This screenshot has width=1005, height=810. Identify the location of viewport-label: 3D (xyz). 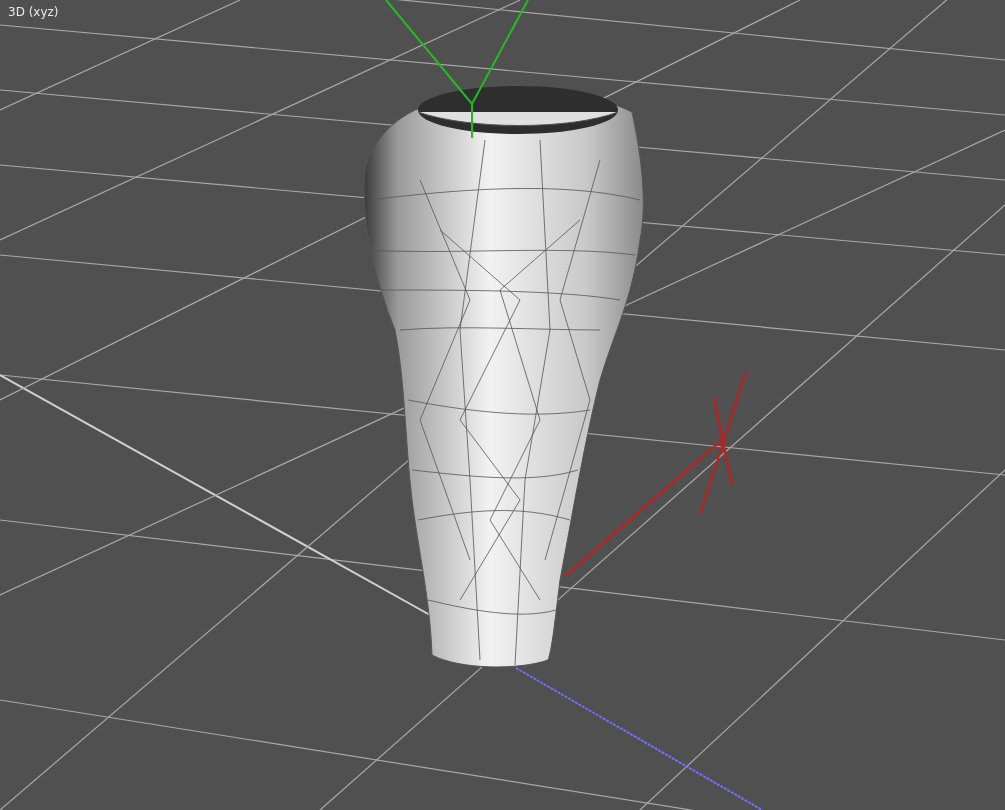
(33, 12).